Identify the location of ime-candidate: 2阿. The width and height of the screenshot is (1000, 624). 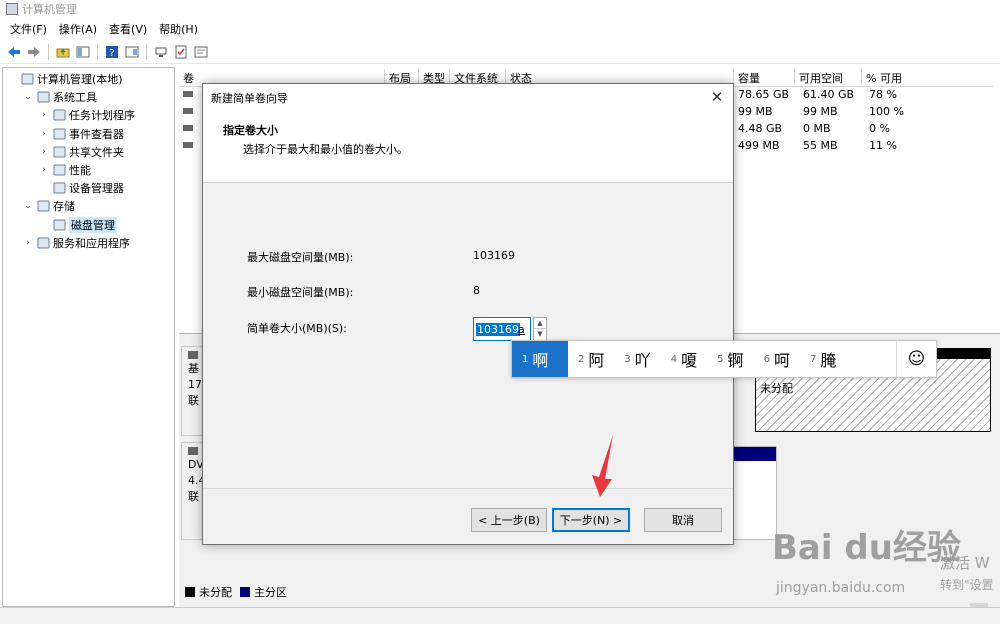
(591, 359).